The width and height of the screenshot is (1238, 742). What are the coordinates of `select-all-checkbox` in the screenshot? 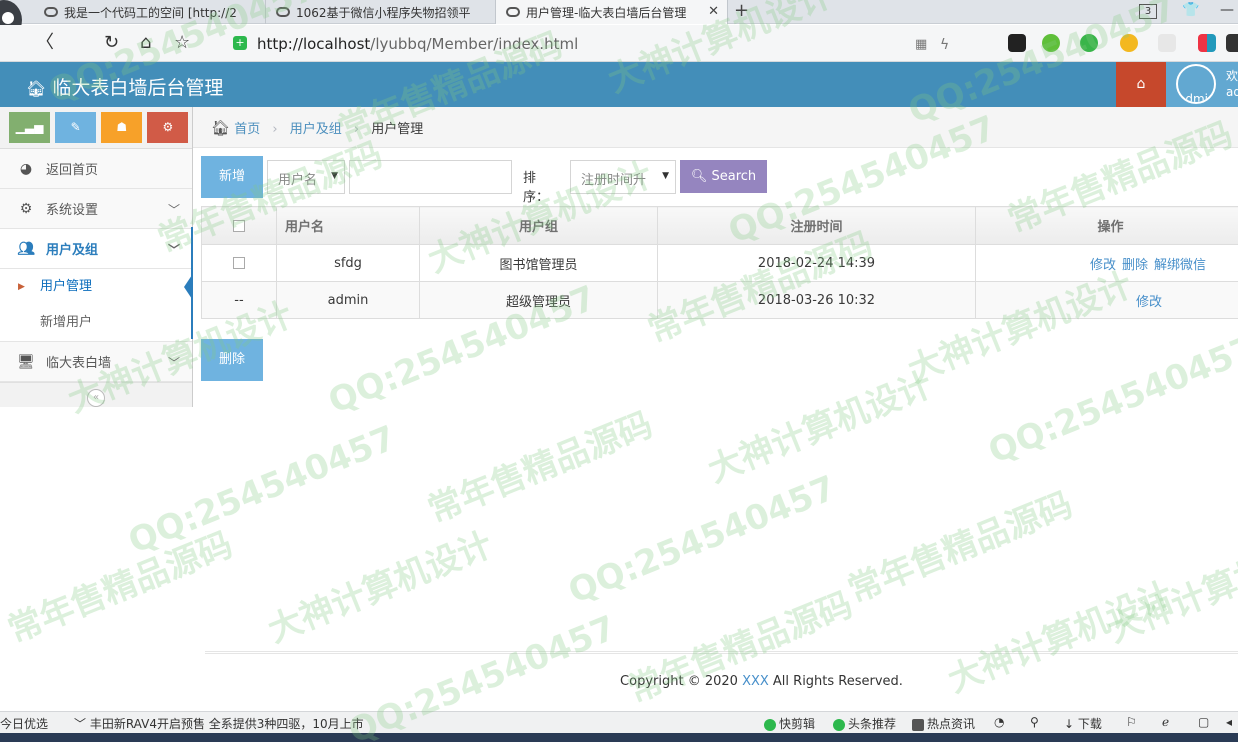 It's located at (239, 225).